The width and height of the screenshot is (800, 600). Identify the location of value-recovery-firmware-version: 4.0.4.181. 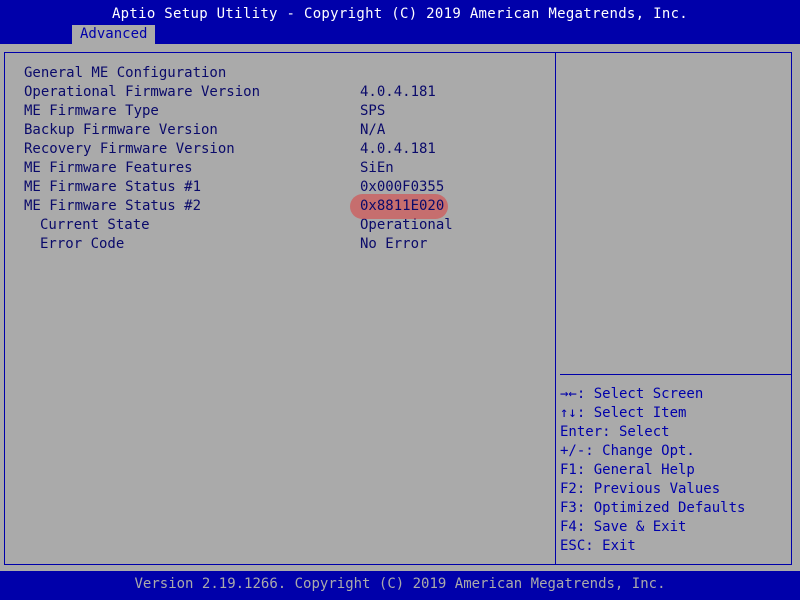
(398, 149).